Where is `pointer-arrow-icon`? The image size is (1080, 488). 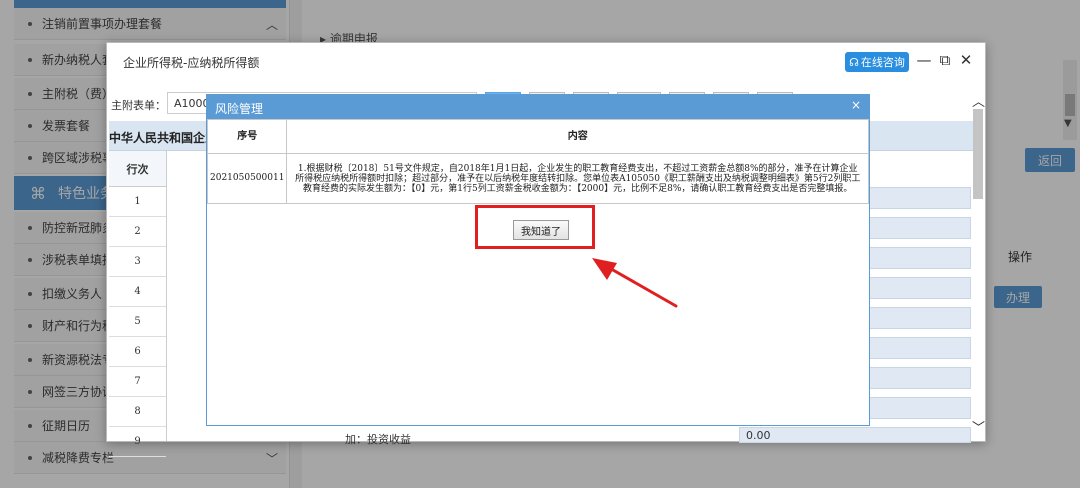
pointer-arrow-icon is located at coordinates (635, 283).